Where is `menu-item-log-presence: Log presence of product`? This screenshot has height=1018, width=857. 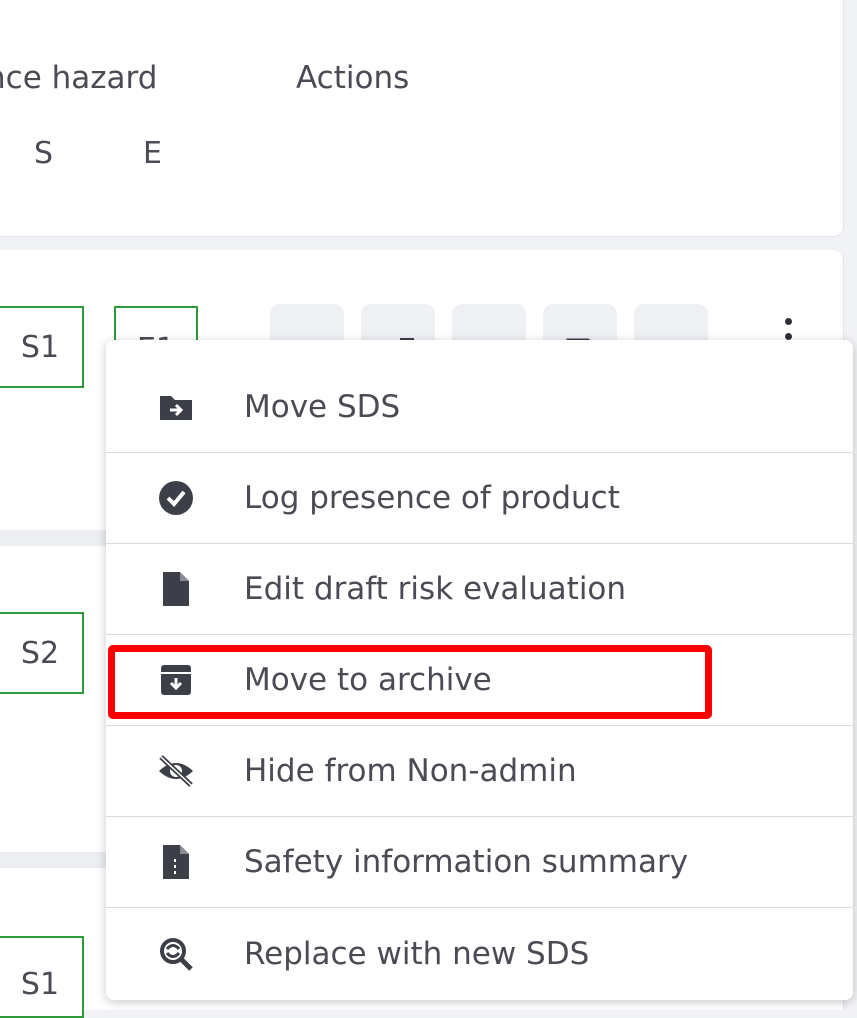 menu-item-log-presence: Log presence of product is located at coordinates (479, 498).